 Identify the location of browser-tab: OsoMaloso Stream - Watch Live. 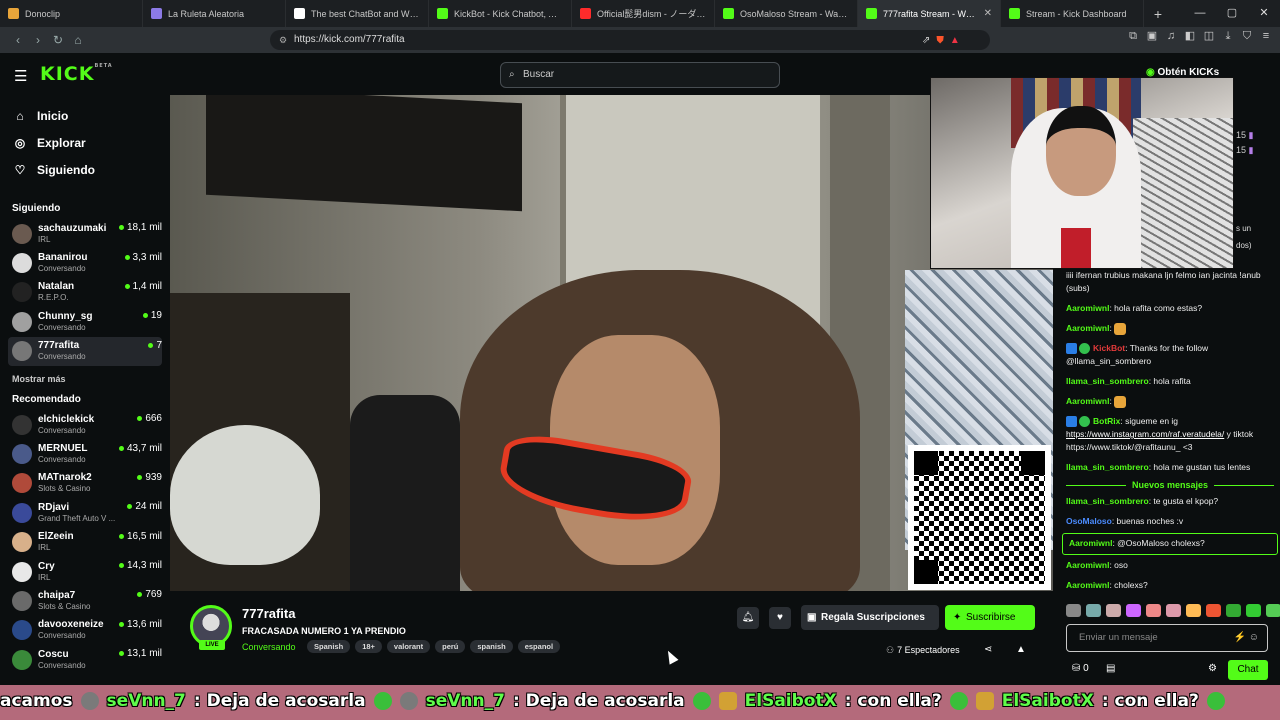
(786, 13).